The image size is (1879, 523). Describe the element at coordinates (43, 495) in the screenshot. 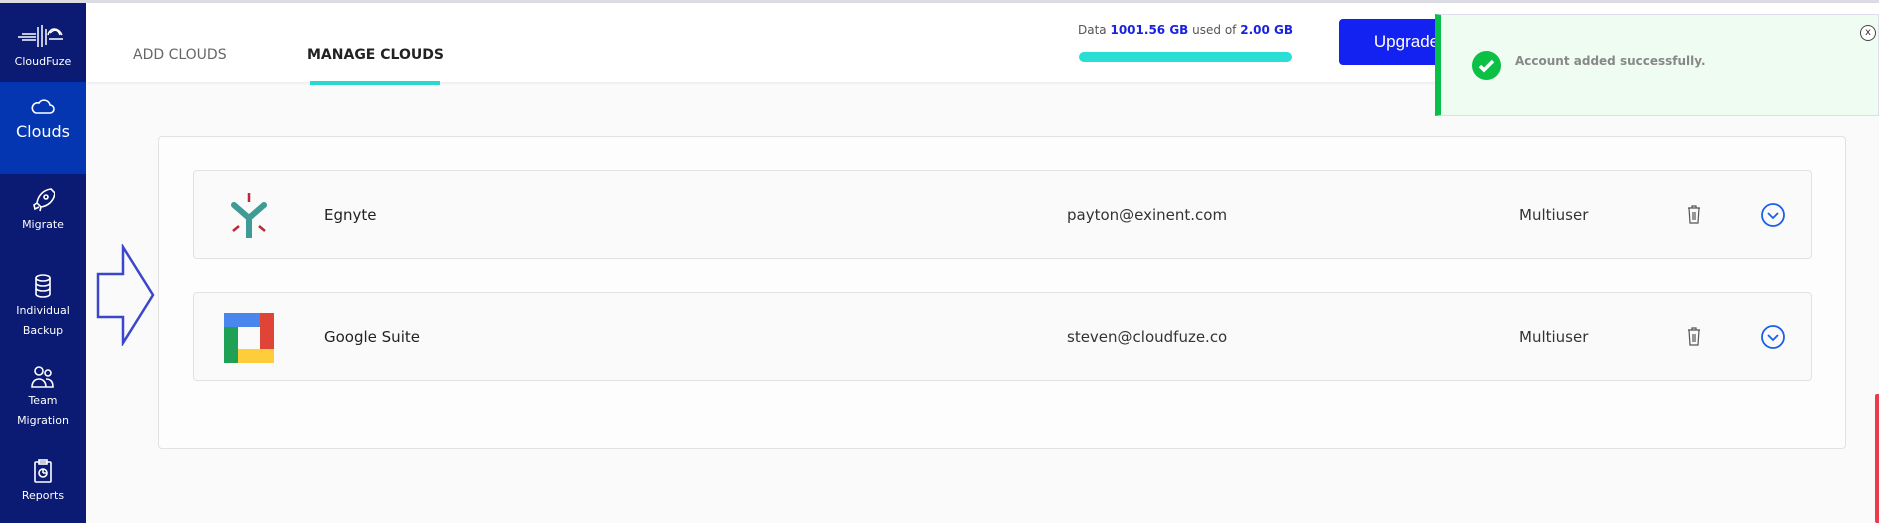

I see `sidebar-item-label: Reports` at that location.